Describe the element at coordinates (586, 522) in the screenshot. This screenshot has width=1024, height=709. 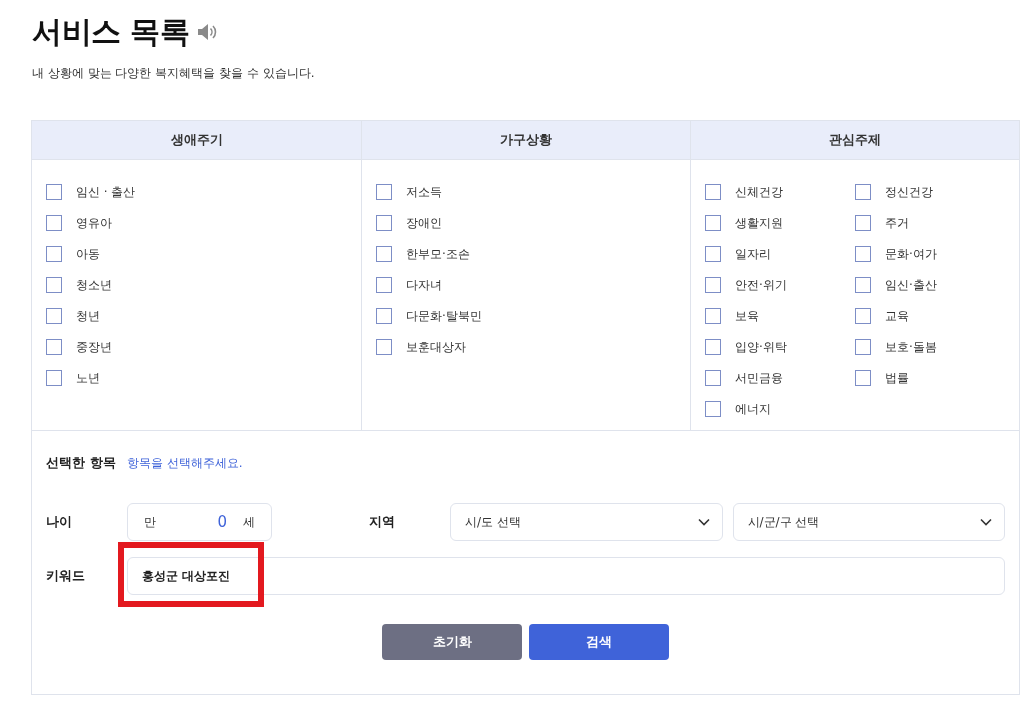
I see `dropdown: 시/도 선택` at that location.